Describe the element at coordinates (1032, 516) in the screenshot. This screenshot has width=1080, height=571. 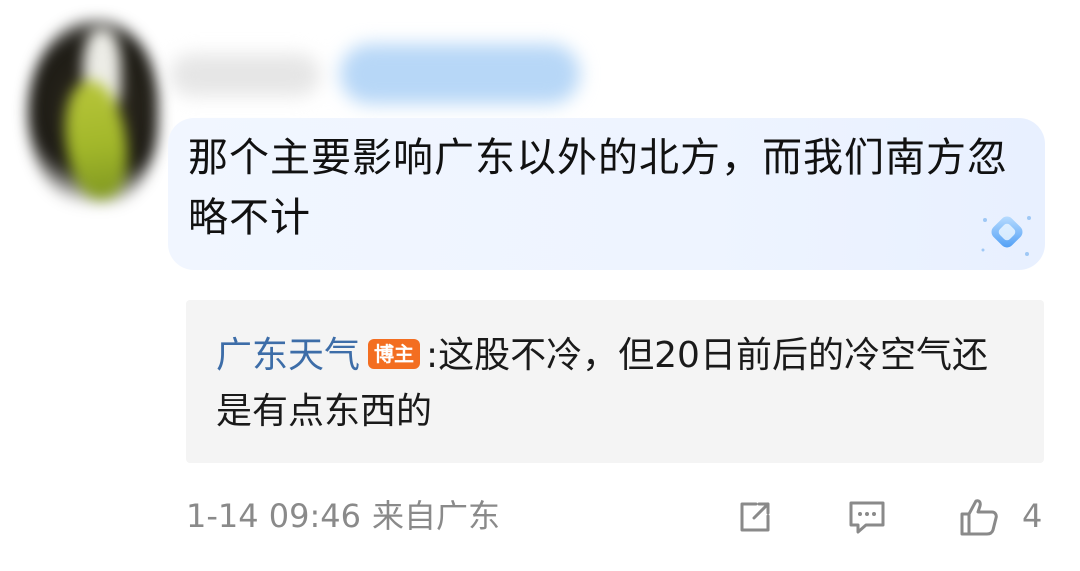
I see `like-count: 4` at that location.